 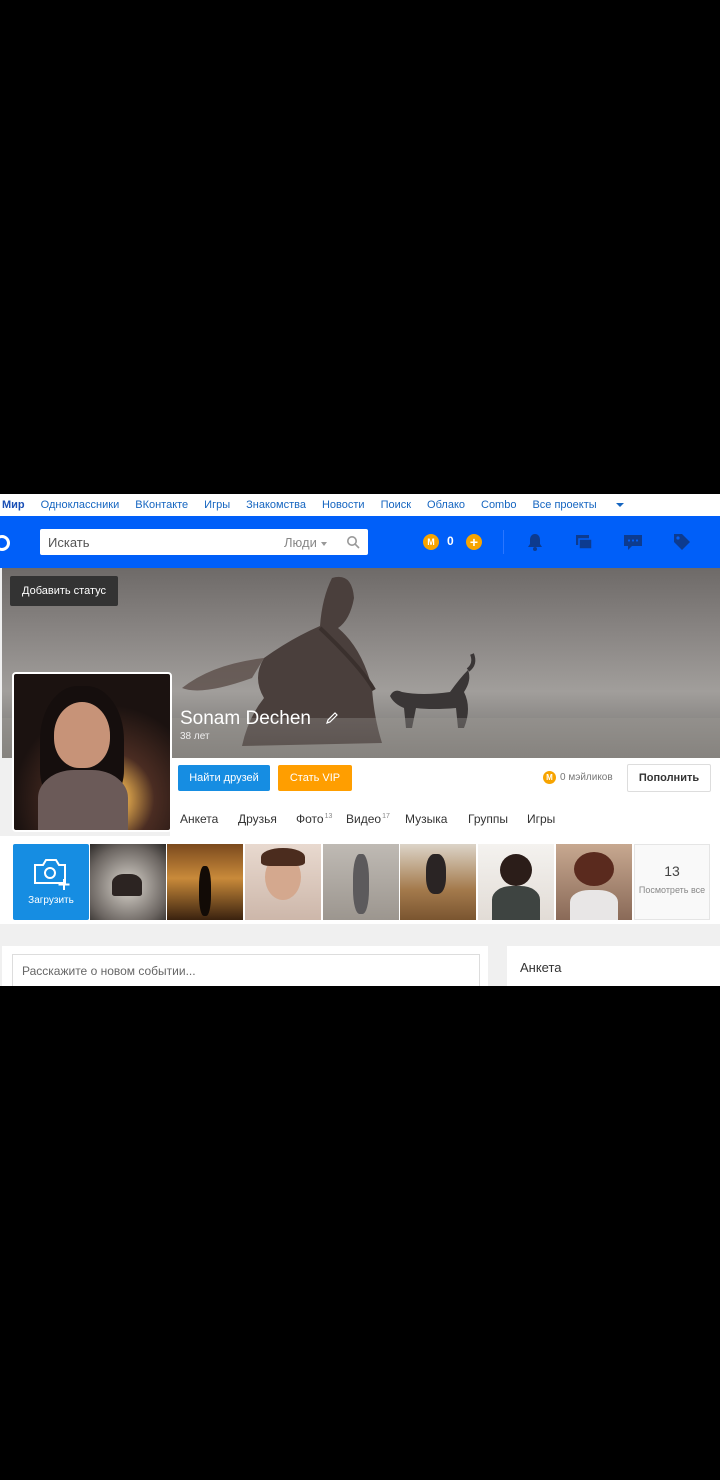 I want to click on search-scope-label: Люди, so click(x=300, y=542).